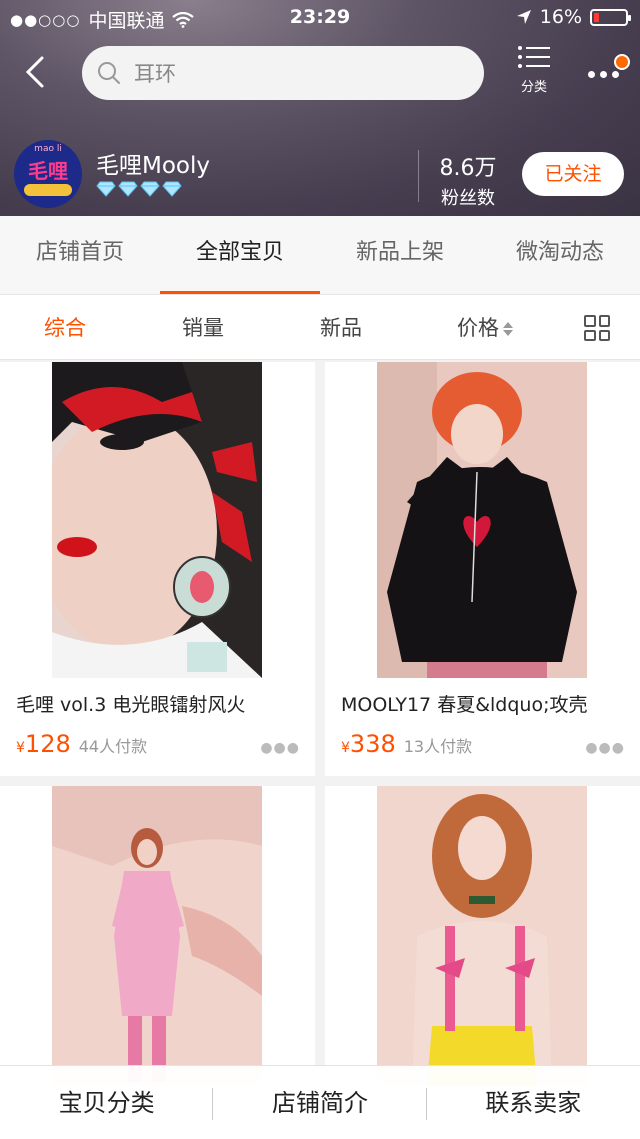 Image resolution: width=640 pixels, height=1139 pixels. Describe the element at coordinates (622, 62) in the screenshot. I see `notification-badge` at that location.